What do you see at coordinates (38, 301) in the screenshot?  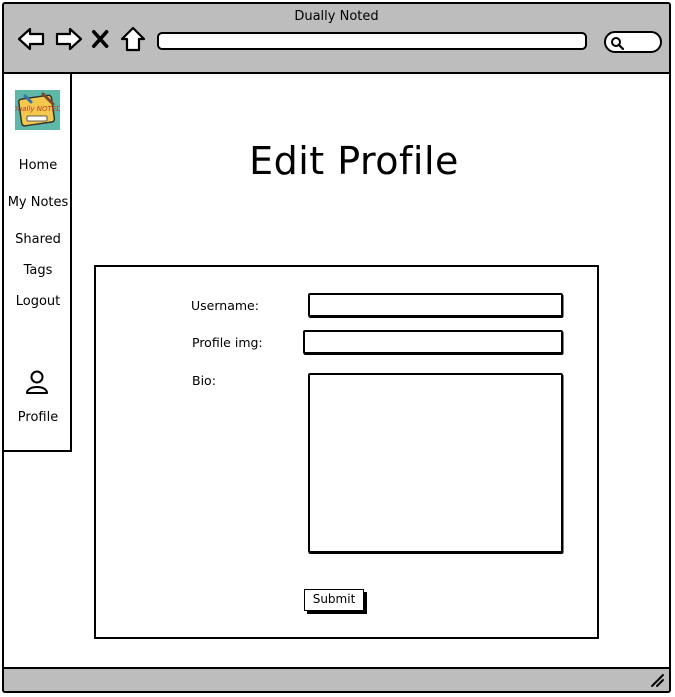 I see `sidebar-item-logout: Logout` at bounding box center [38, 301].